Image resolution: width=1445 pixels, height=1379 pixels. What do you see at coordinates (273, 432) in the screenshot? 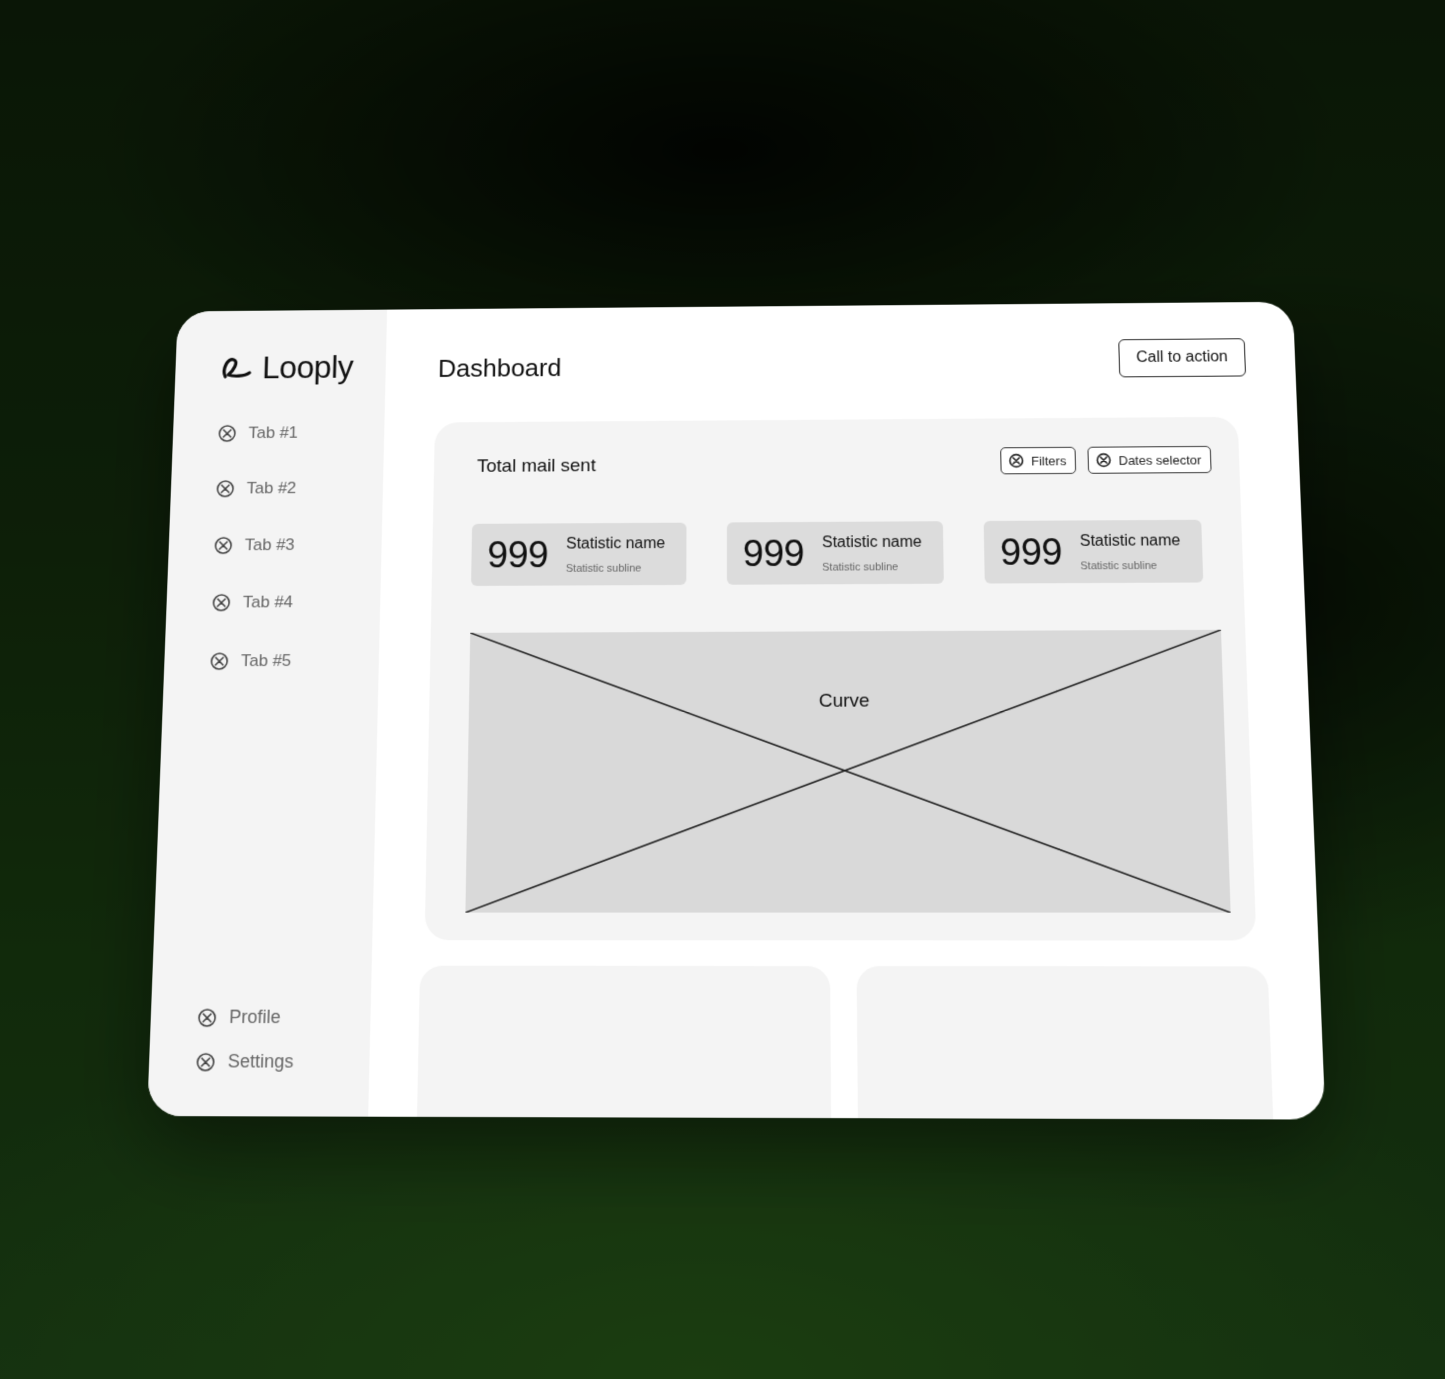
I see `sidebar-item-label: Tab #1` at bounding box center [273, 432].